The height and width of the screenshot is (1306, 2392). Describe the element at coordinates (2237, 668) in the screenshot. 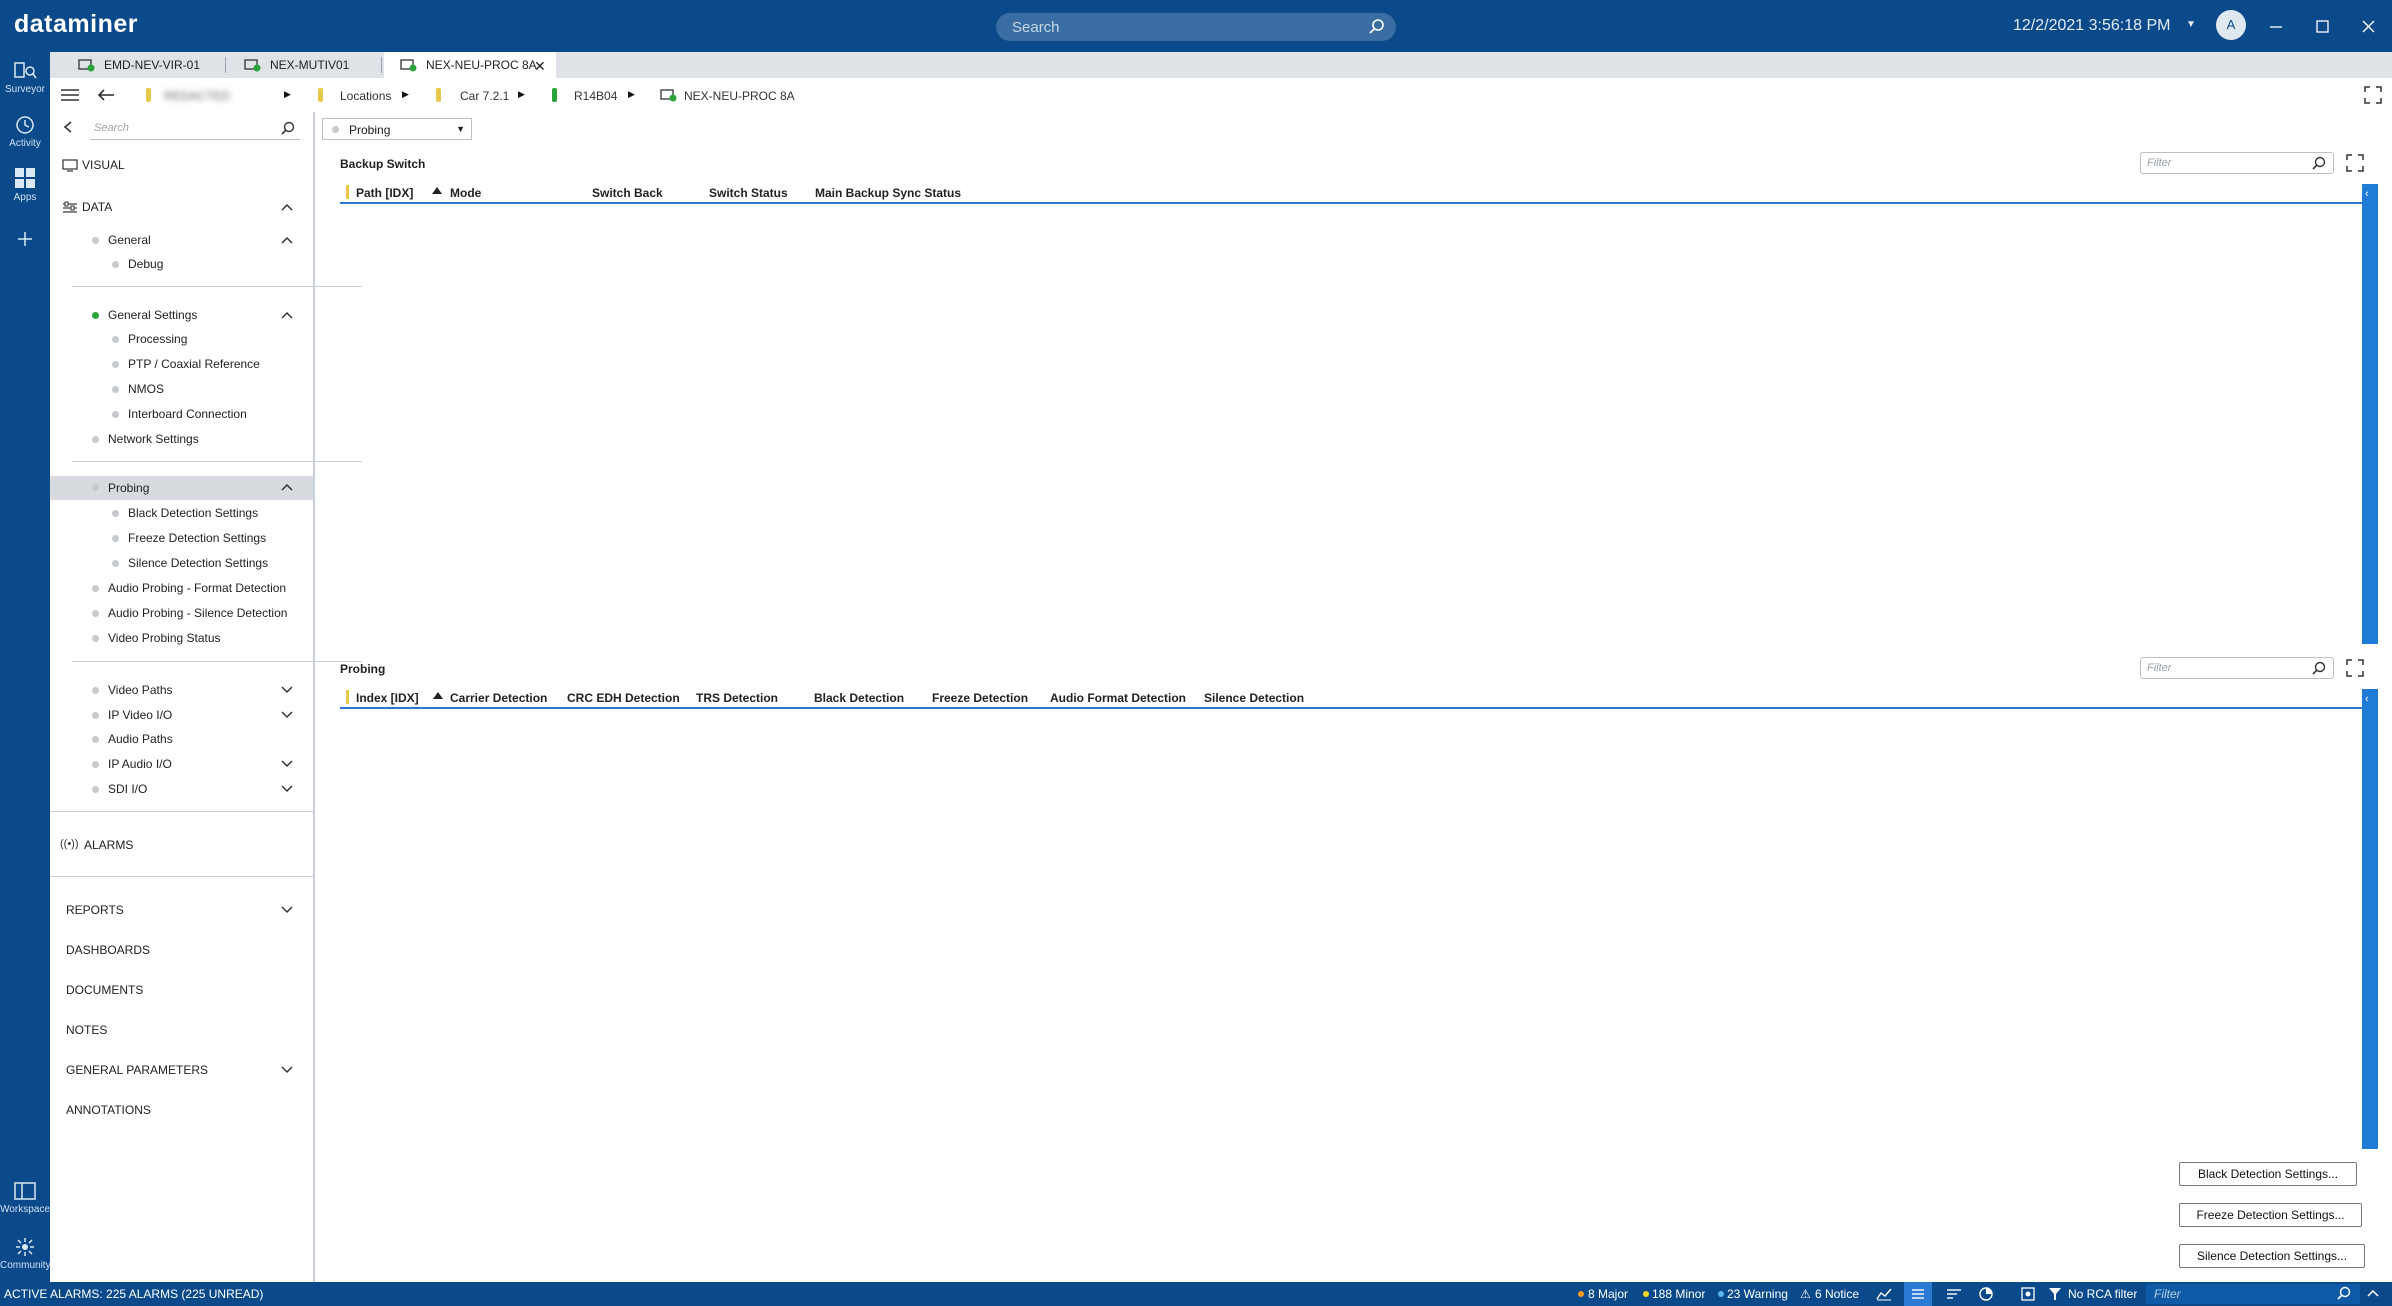

I see `probing-filter-input: Filter` at that location.